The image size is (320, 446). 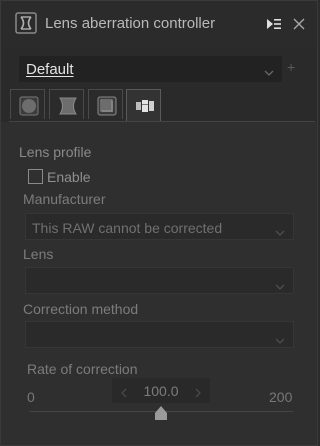 I want to click on lens-aberration-icon, so click(x=26, y=23).